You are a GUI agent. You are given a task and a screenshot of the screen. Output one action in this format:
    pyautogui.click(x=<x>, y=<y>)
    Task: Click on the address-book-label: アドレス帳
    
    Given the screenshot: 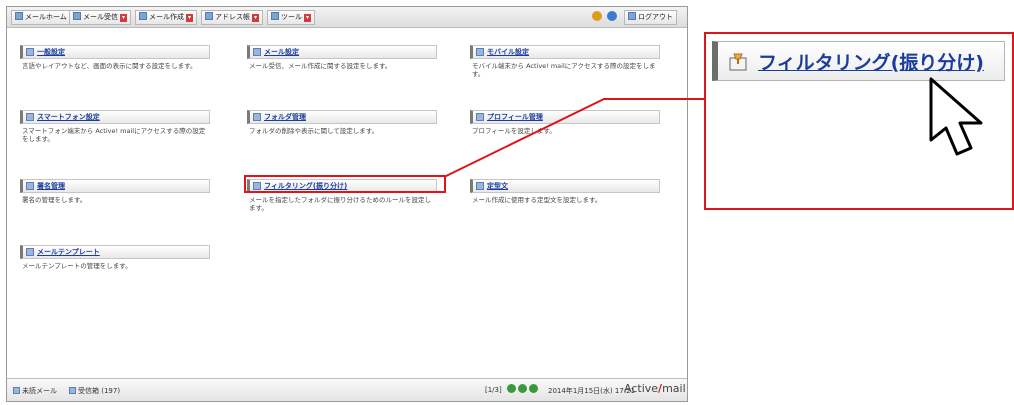 What is the action you would take?
    pyautogui.click(x=232, y=17)
    